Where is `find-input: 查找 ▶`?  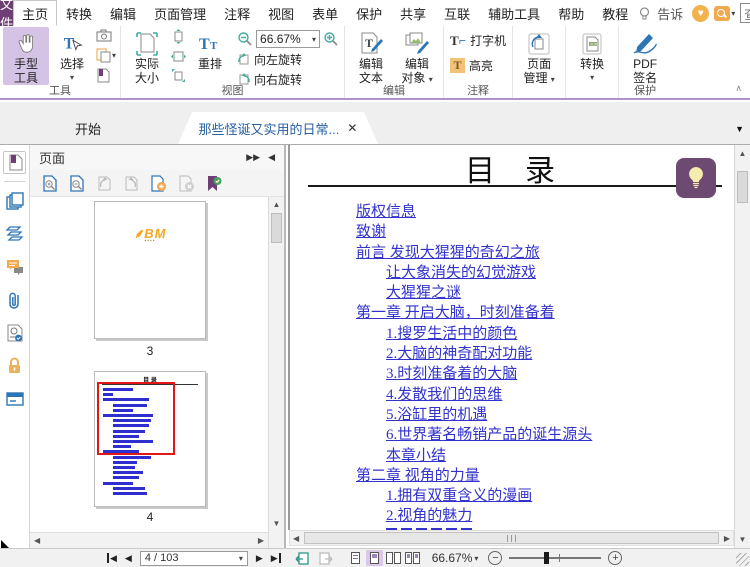 find-input: 查找 ▶ is located at coordinates (745, 13).